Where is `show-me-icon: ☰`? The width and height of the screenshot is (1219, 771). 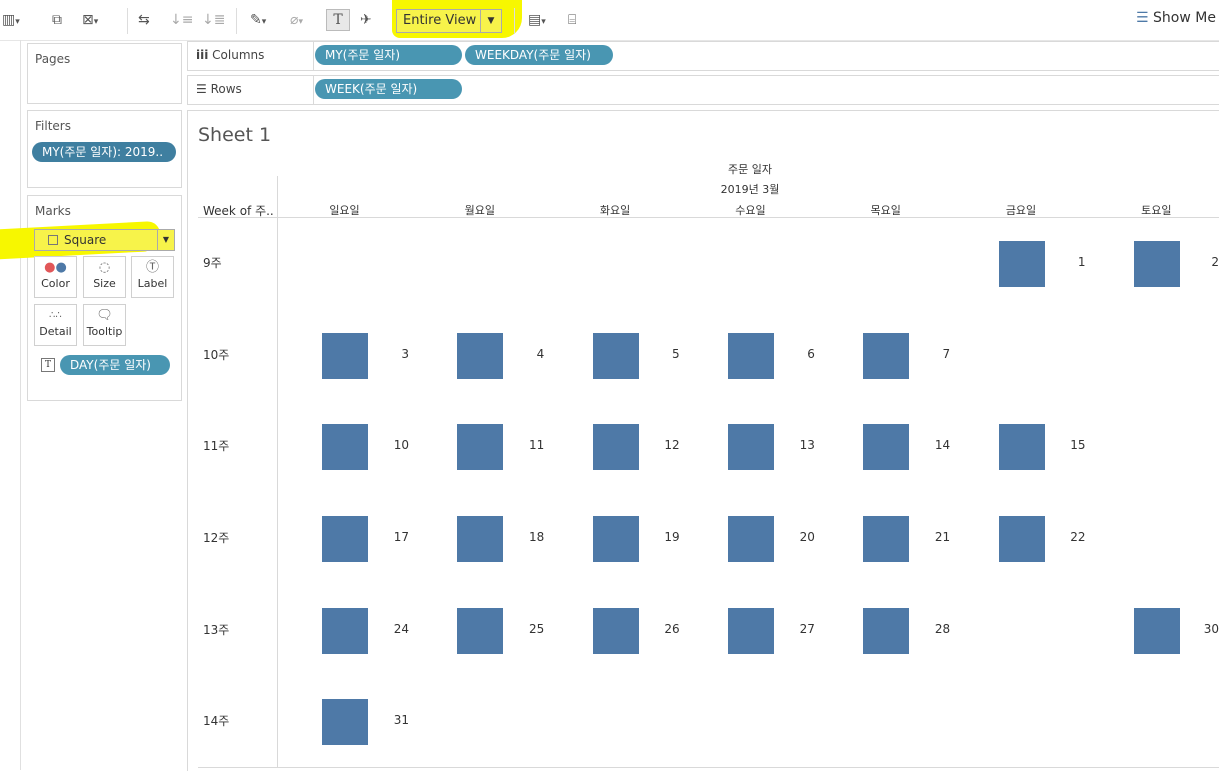 show-me-icon: ☰ is located at coordinates (1142, 18).